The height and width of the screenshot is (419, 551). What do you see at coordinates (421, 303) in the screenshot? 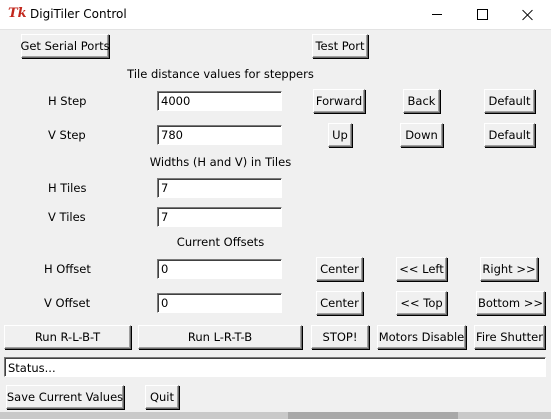
I see `top-button: << Top` at bounding box center [421, 303].